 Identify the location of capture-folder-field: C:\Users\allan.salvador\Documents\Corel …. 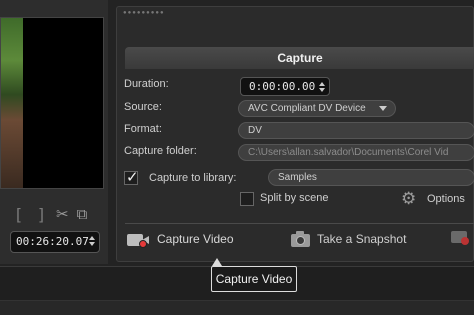
(356, 152).